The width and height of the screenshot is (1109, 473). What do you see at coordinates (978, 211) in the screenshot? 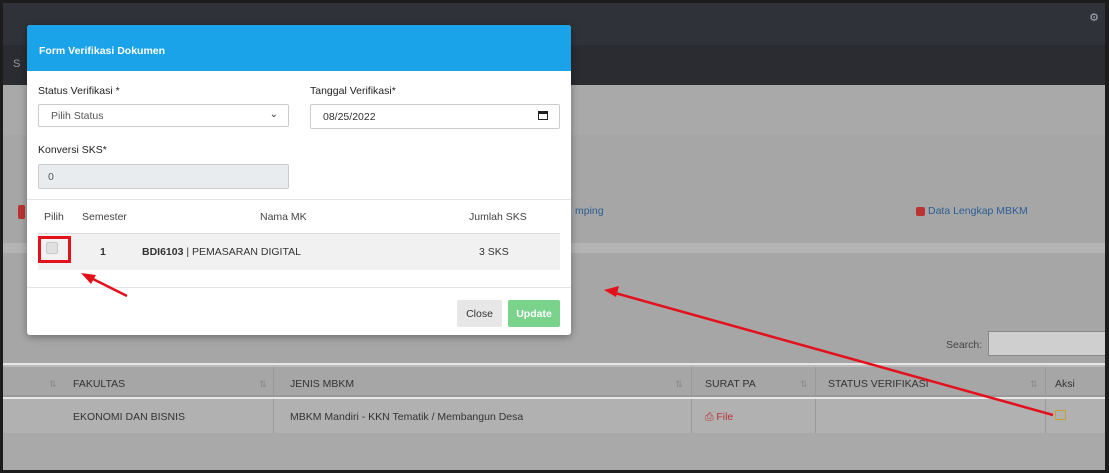
I see `data-lengkap-label: Data Lengkap MBKM` at bounding box center [978, 211].